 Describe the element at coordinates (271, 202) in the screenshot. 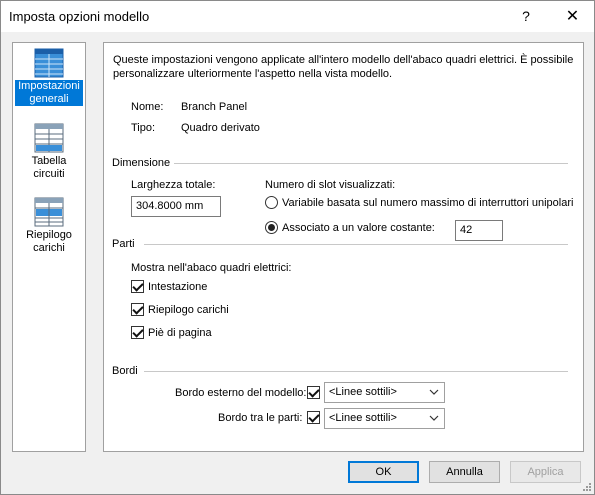

I see `slots-variable-radio` at that location.